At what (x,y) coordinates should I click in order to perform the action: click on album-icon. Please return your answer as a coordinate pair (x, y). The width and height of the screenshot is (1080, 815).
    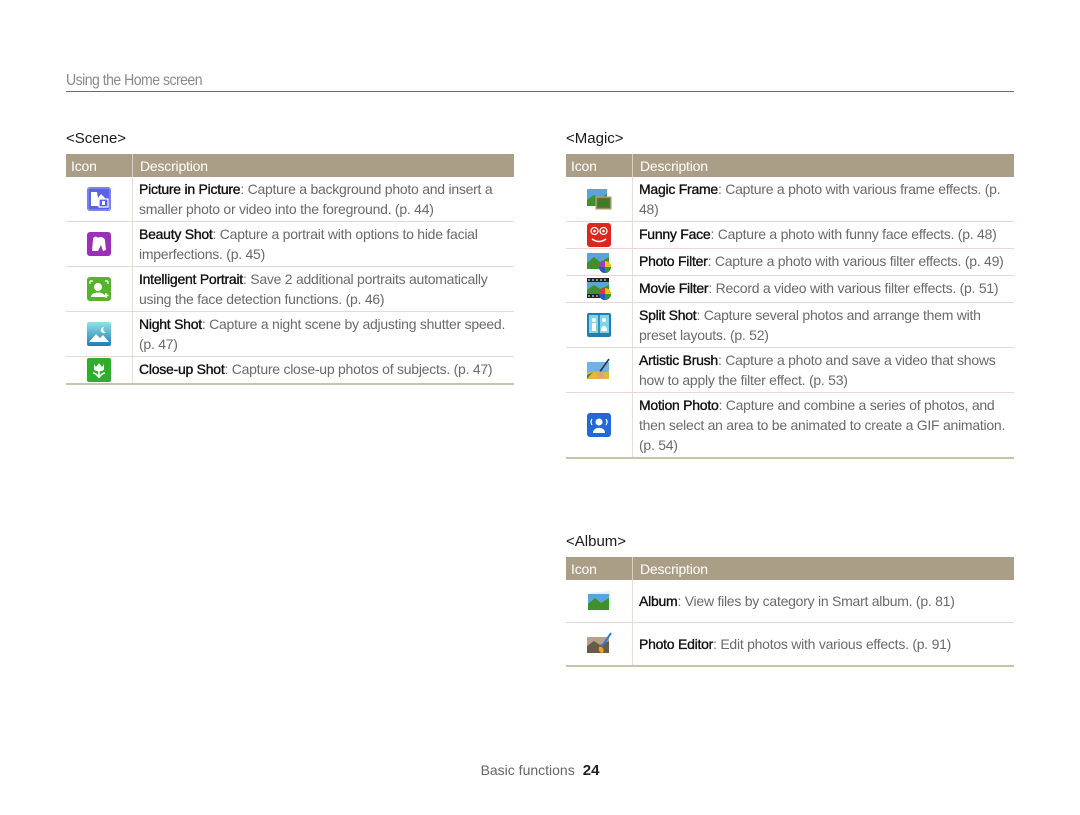
    Looking at the image, I should click on (599, 601).